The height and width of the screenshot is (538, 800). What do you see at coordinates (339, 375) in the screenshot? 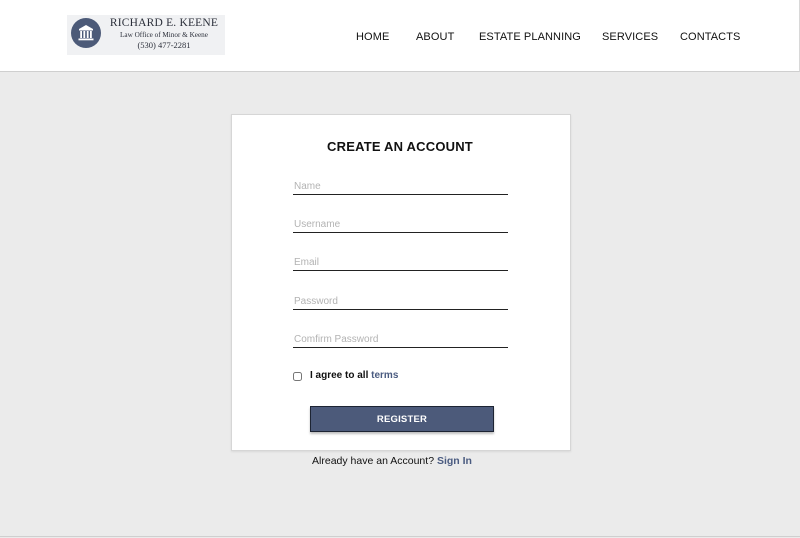
I see `terms-label-text: I agree to all` at bounding box center [339, 375].